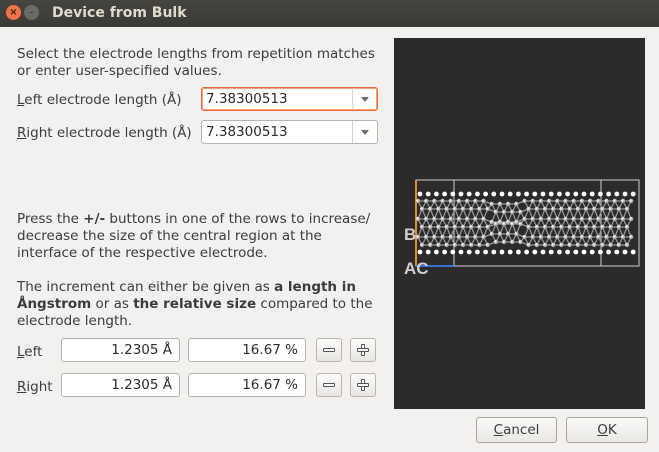 This screenshot has height=452, width=659. I want to click on axis-label-ac: AC, so click(416, 268).